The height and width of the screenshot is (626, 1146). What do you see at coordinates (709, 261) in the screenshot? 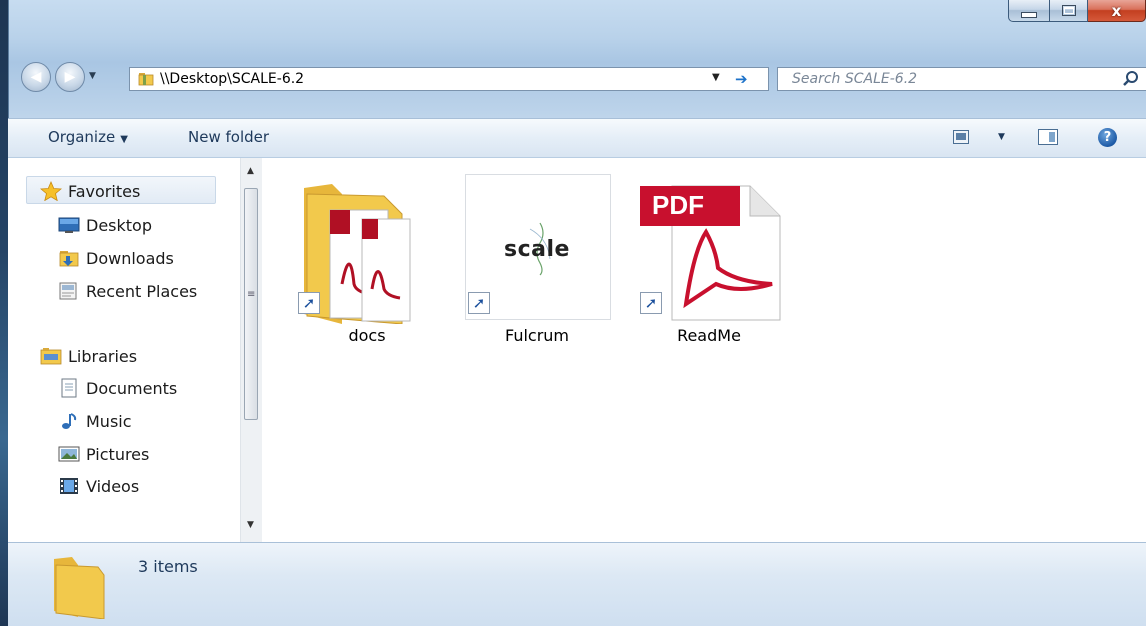
I see `file-item-readme: PDF ➚ ReadMe` at bounding box center [709, 261].